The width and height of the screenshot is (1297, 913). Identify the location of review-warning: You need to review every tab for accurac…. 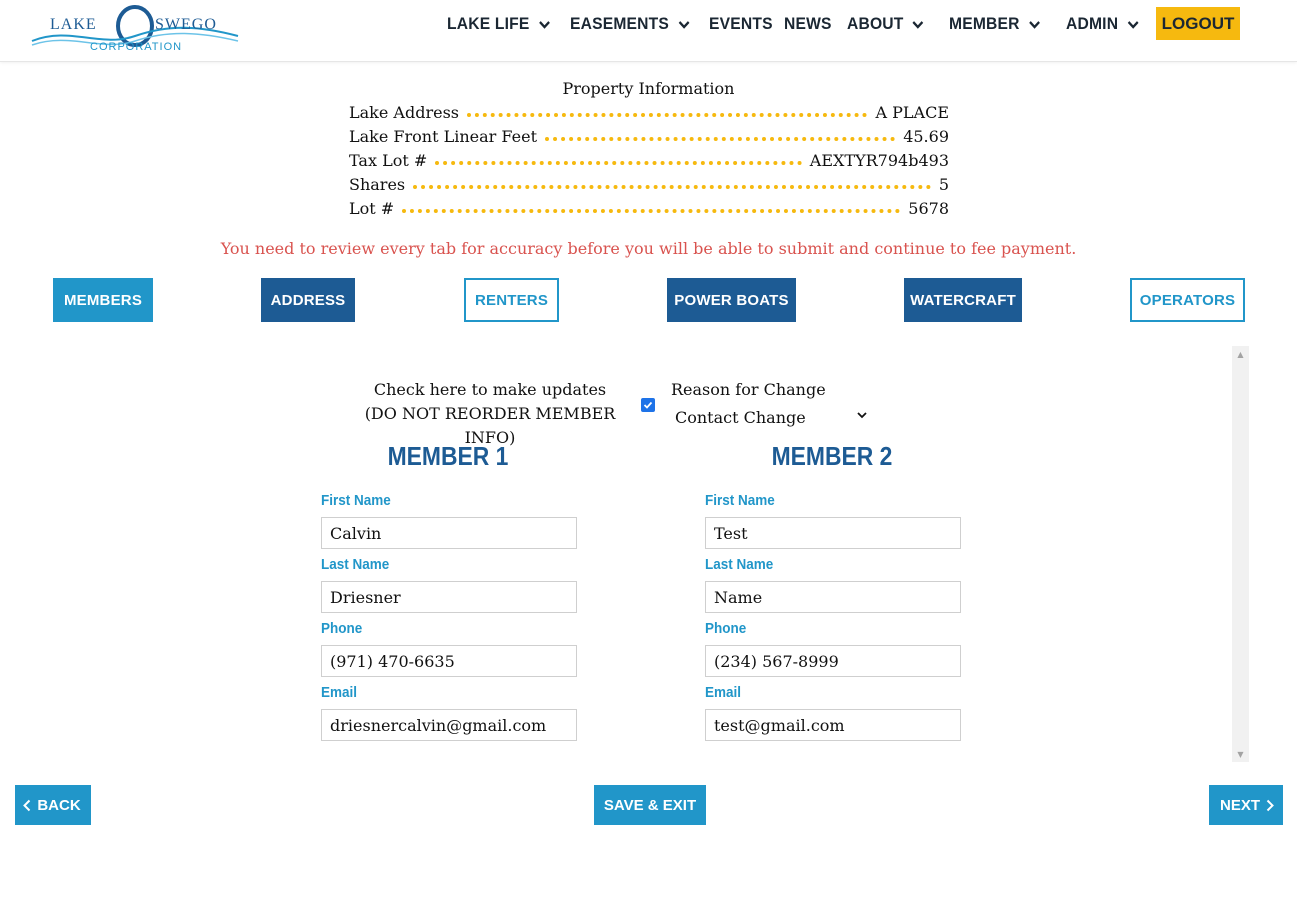
(648, 248).